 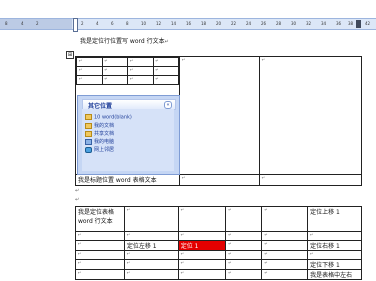 What do you see at coordinates (334, 219) in the screenshot?
I see `table2-cell: 定位上移 1` at bounding box center [334, 219].